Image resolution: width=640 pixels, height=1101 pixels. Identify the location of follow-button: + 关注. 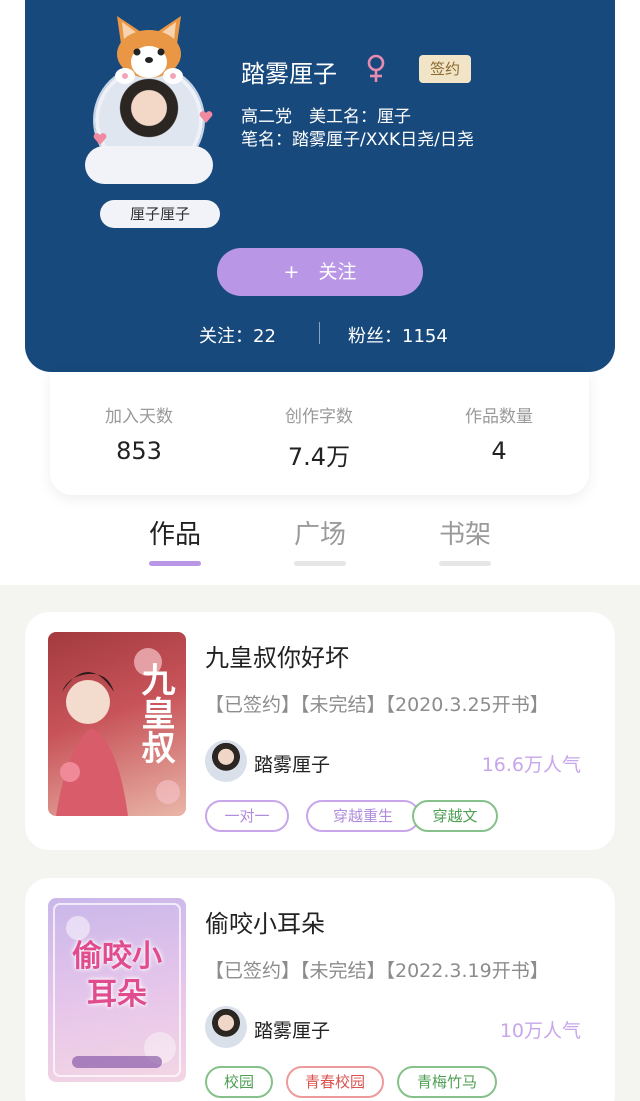
(320, 272).